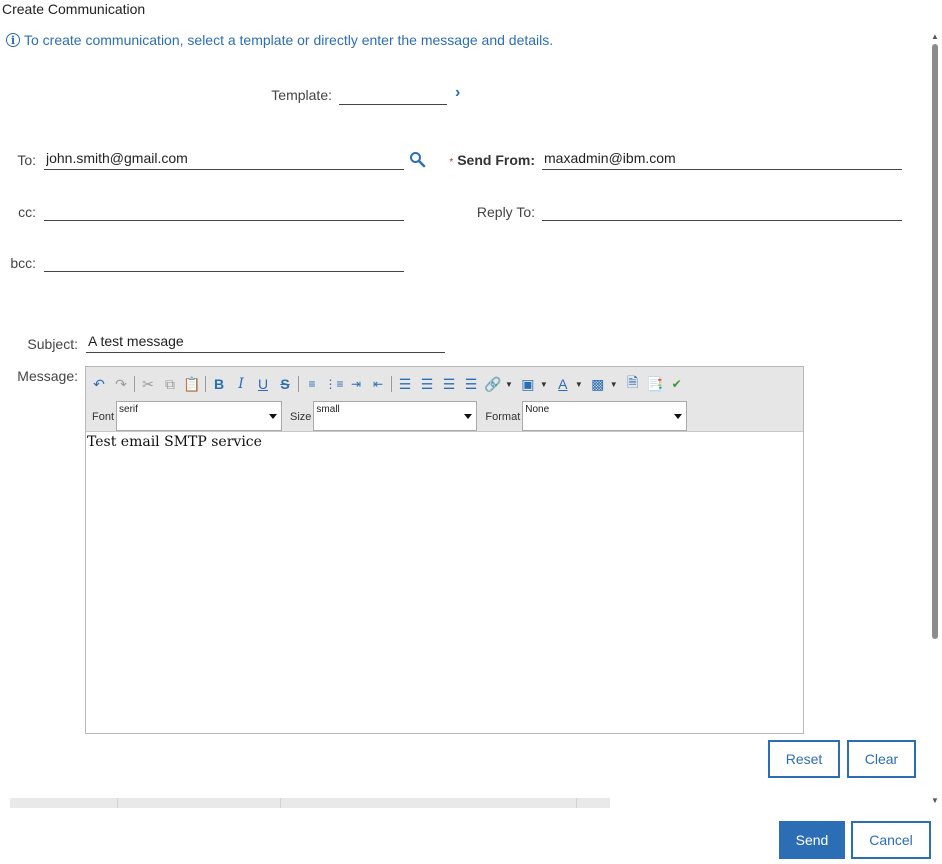  What do you see at coordinates (605, 416) in the screenshot?
I see `format-select: None` at bounding box center [605, 416].